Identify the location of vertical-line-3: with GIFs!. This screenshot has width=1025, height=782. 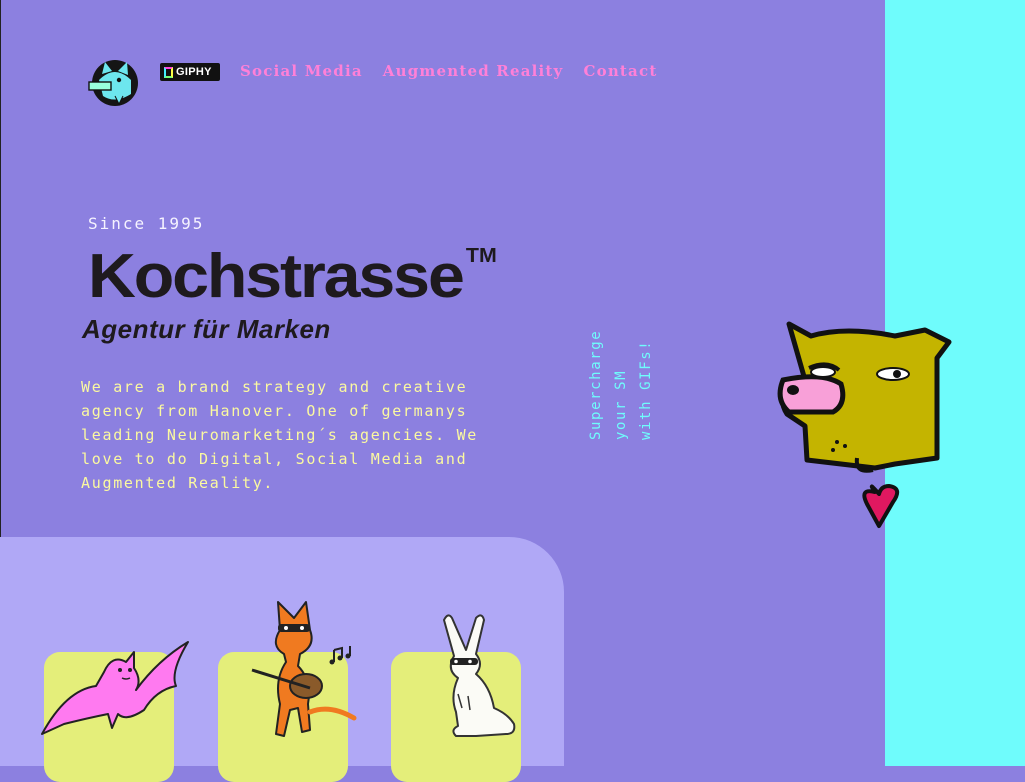
(646, 389).